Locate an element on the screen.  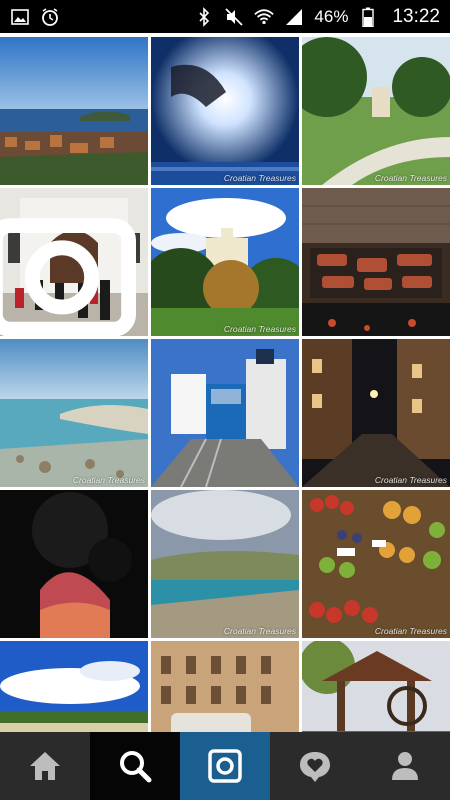
status-bar-left is located at coordinates (35, 17).